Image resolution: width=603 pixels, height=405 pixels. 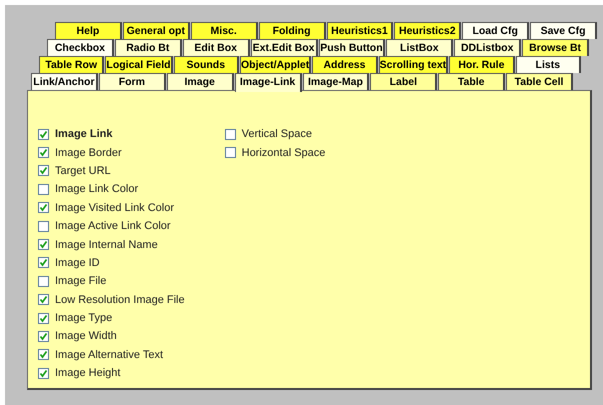 What do you see at coordinates (120, 300) in the screenshot?
I see `option-label: Low Resolution Image File` at bounding box center [120, 300].